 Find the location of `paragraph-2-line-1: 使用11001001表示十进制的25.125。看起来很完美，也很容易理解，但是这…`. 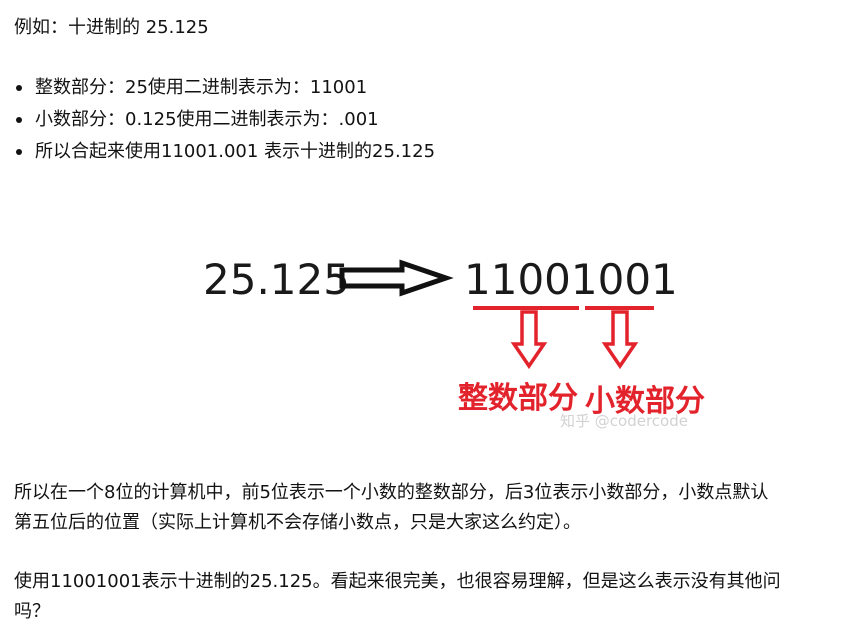

paragraph-2-line-1: 使用11001001表示十进制的25.125。看起来很完美，也很容易理解，但是这… is located at coordinates (397, 581).